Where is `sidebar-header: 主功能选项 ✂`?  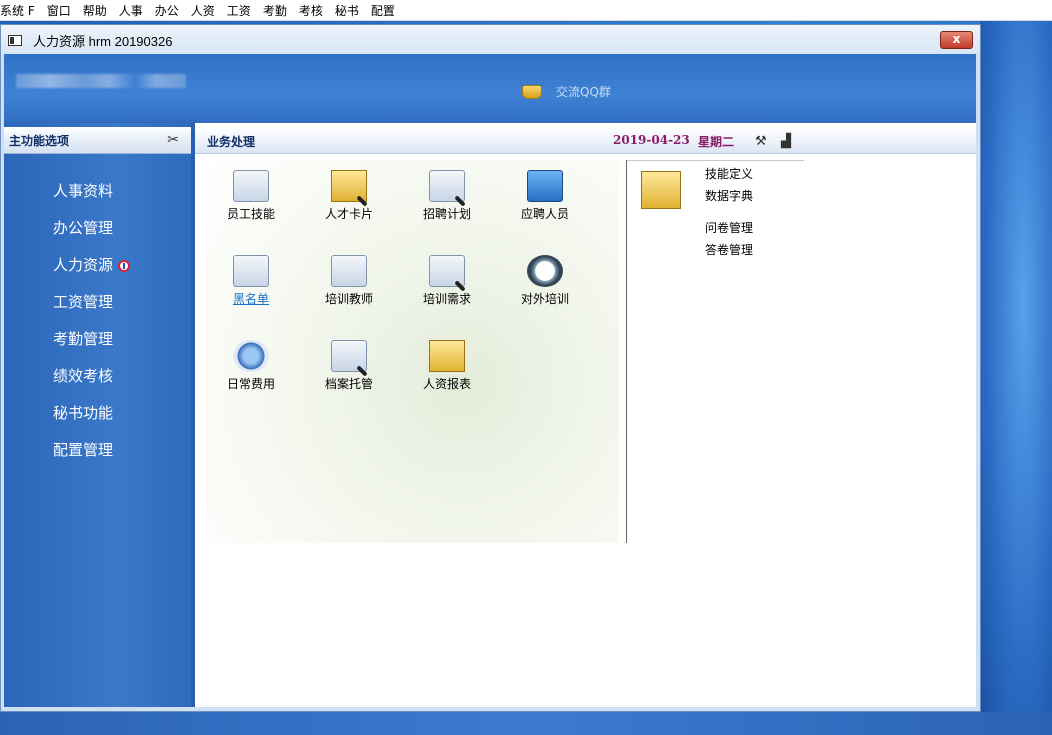
sidebar-header: 主功能选项 ✂ is located at coordinates (97, 140).